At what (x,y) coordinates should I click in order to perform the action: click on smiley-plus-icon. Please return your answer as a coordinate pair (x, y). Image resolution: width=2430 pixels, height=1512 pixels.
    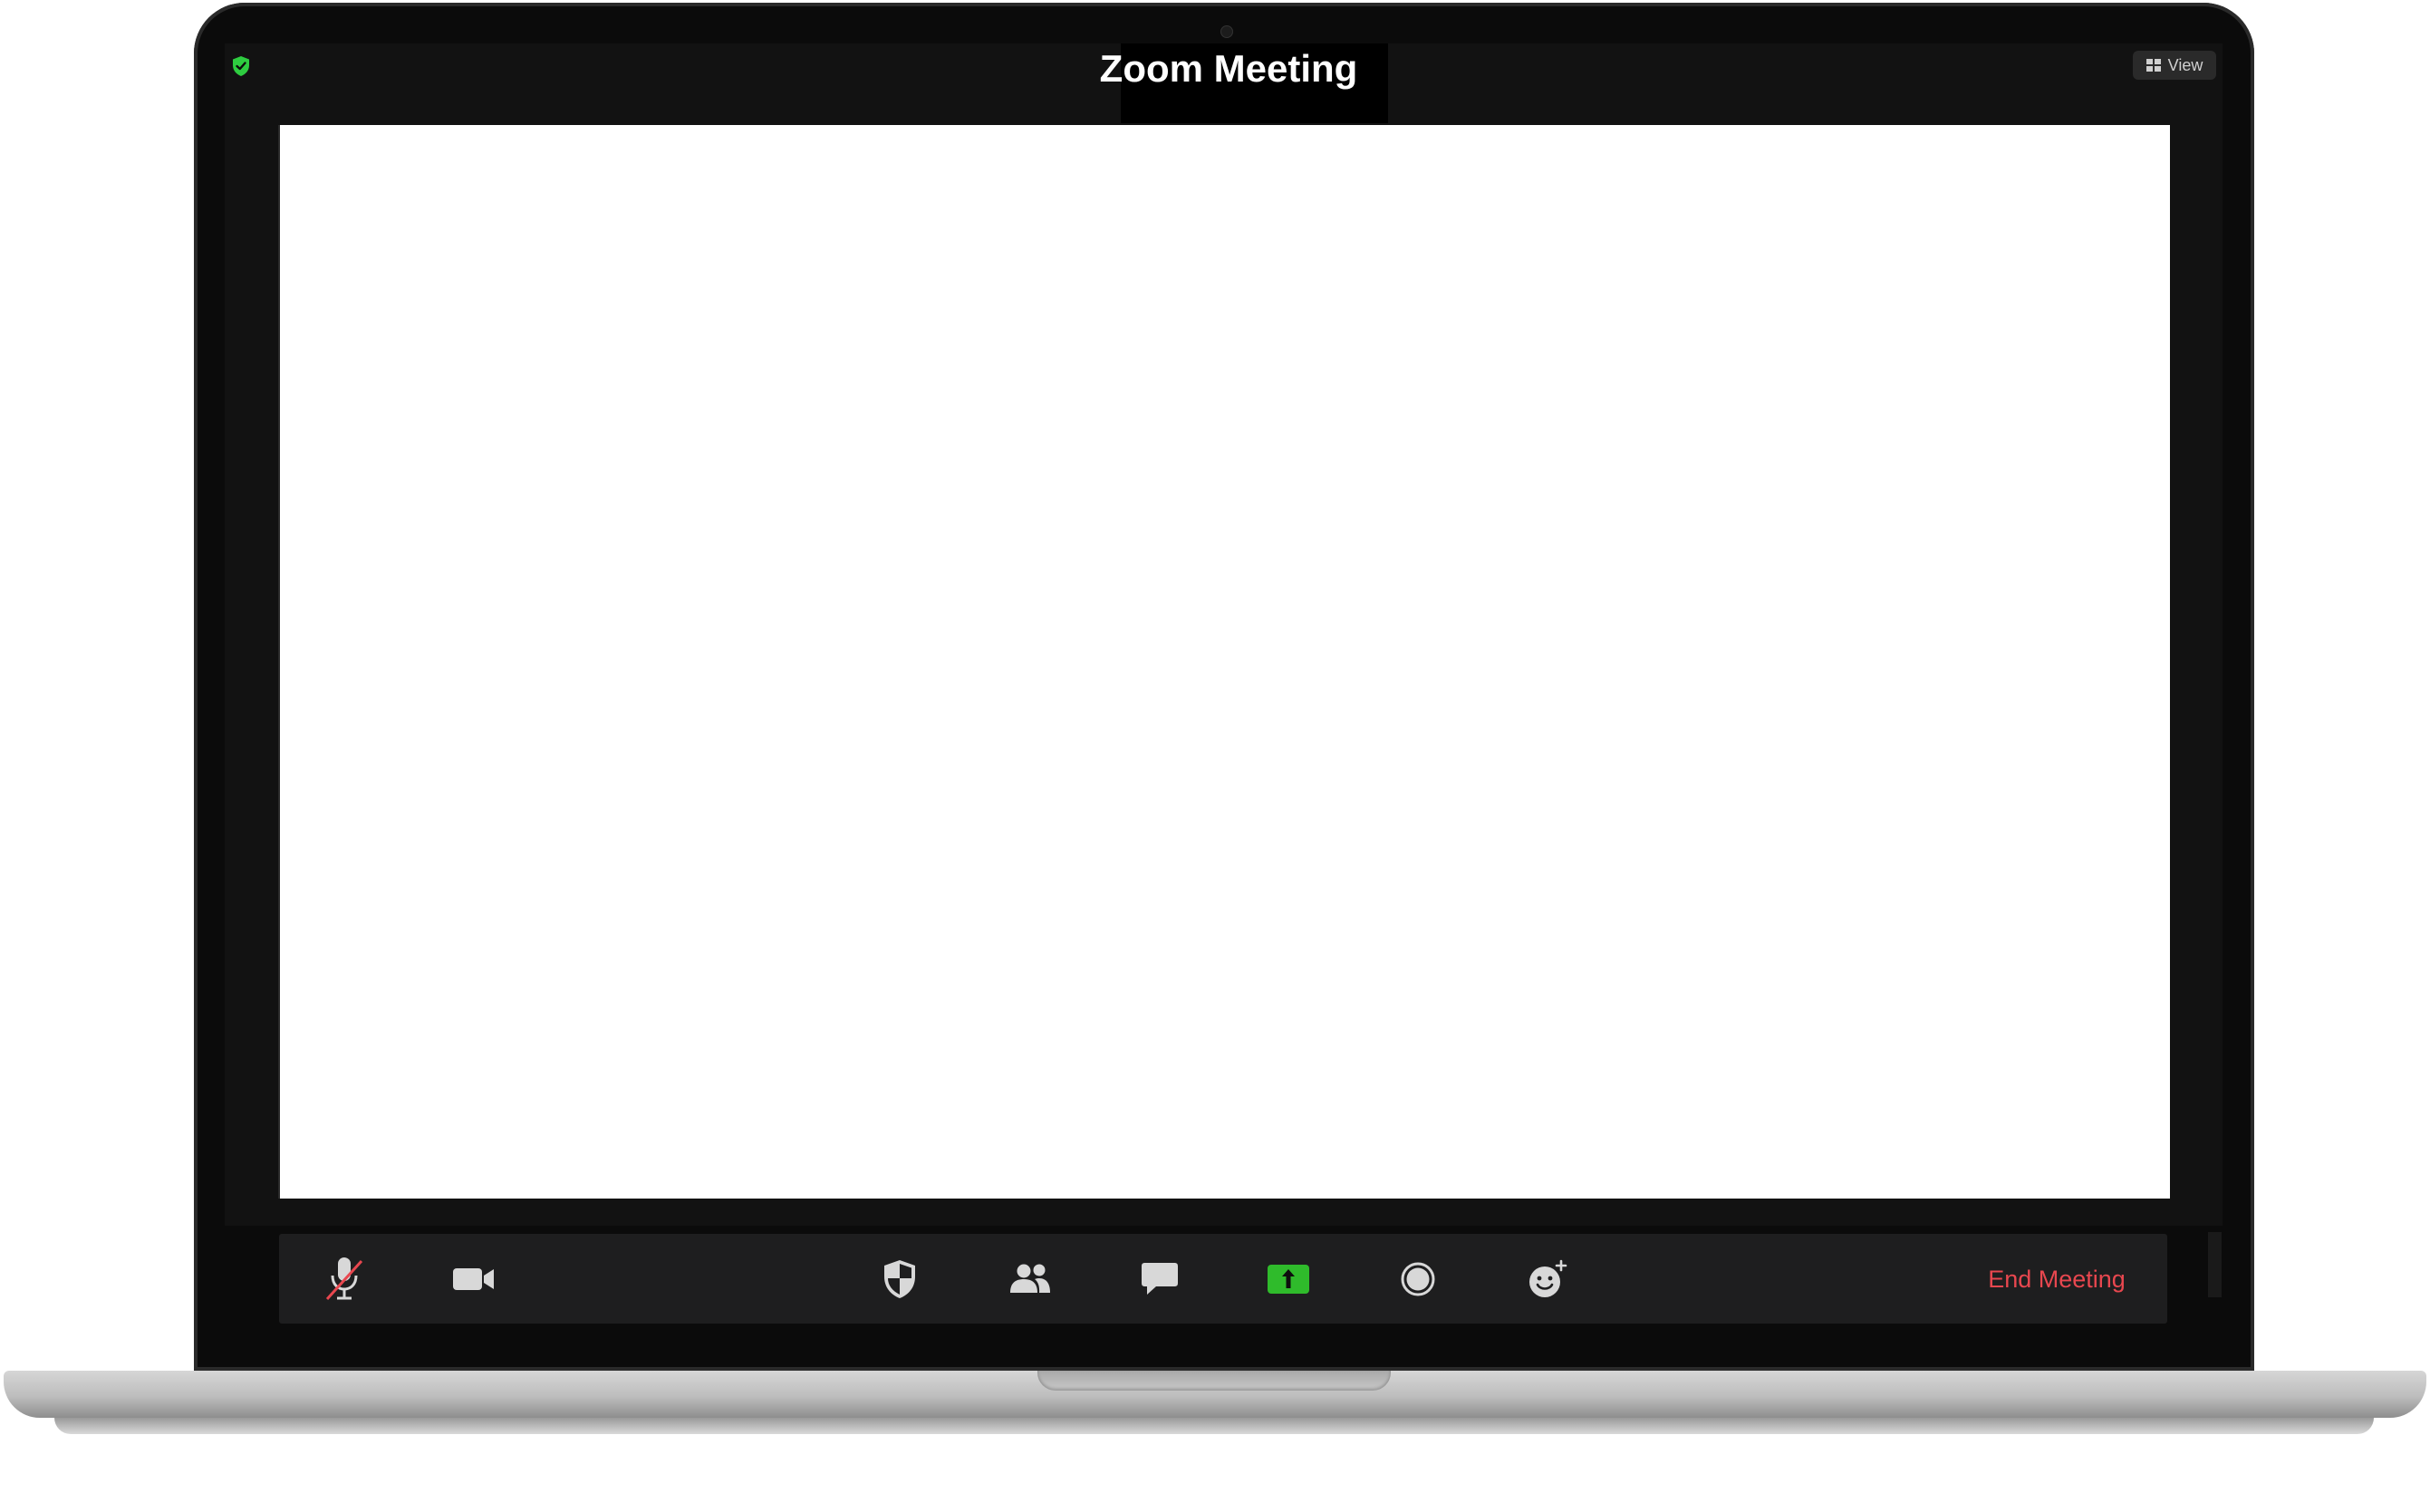
    Looking at the image, I should click on (1548, 1278).